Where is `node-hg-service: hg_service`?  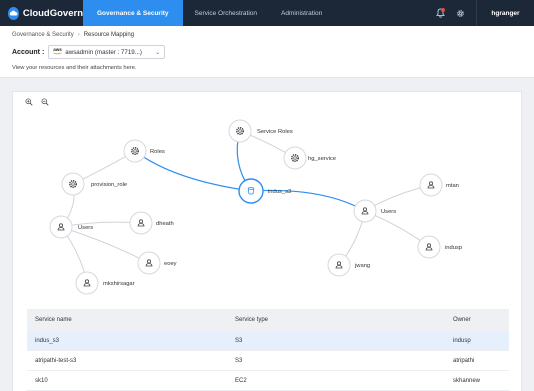 node-hg-service: hg_service is located at coordinates (309, 158).